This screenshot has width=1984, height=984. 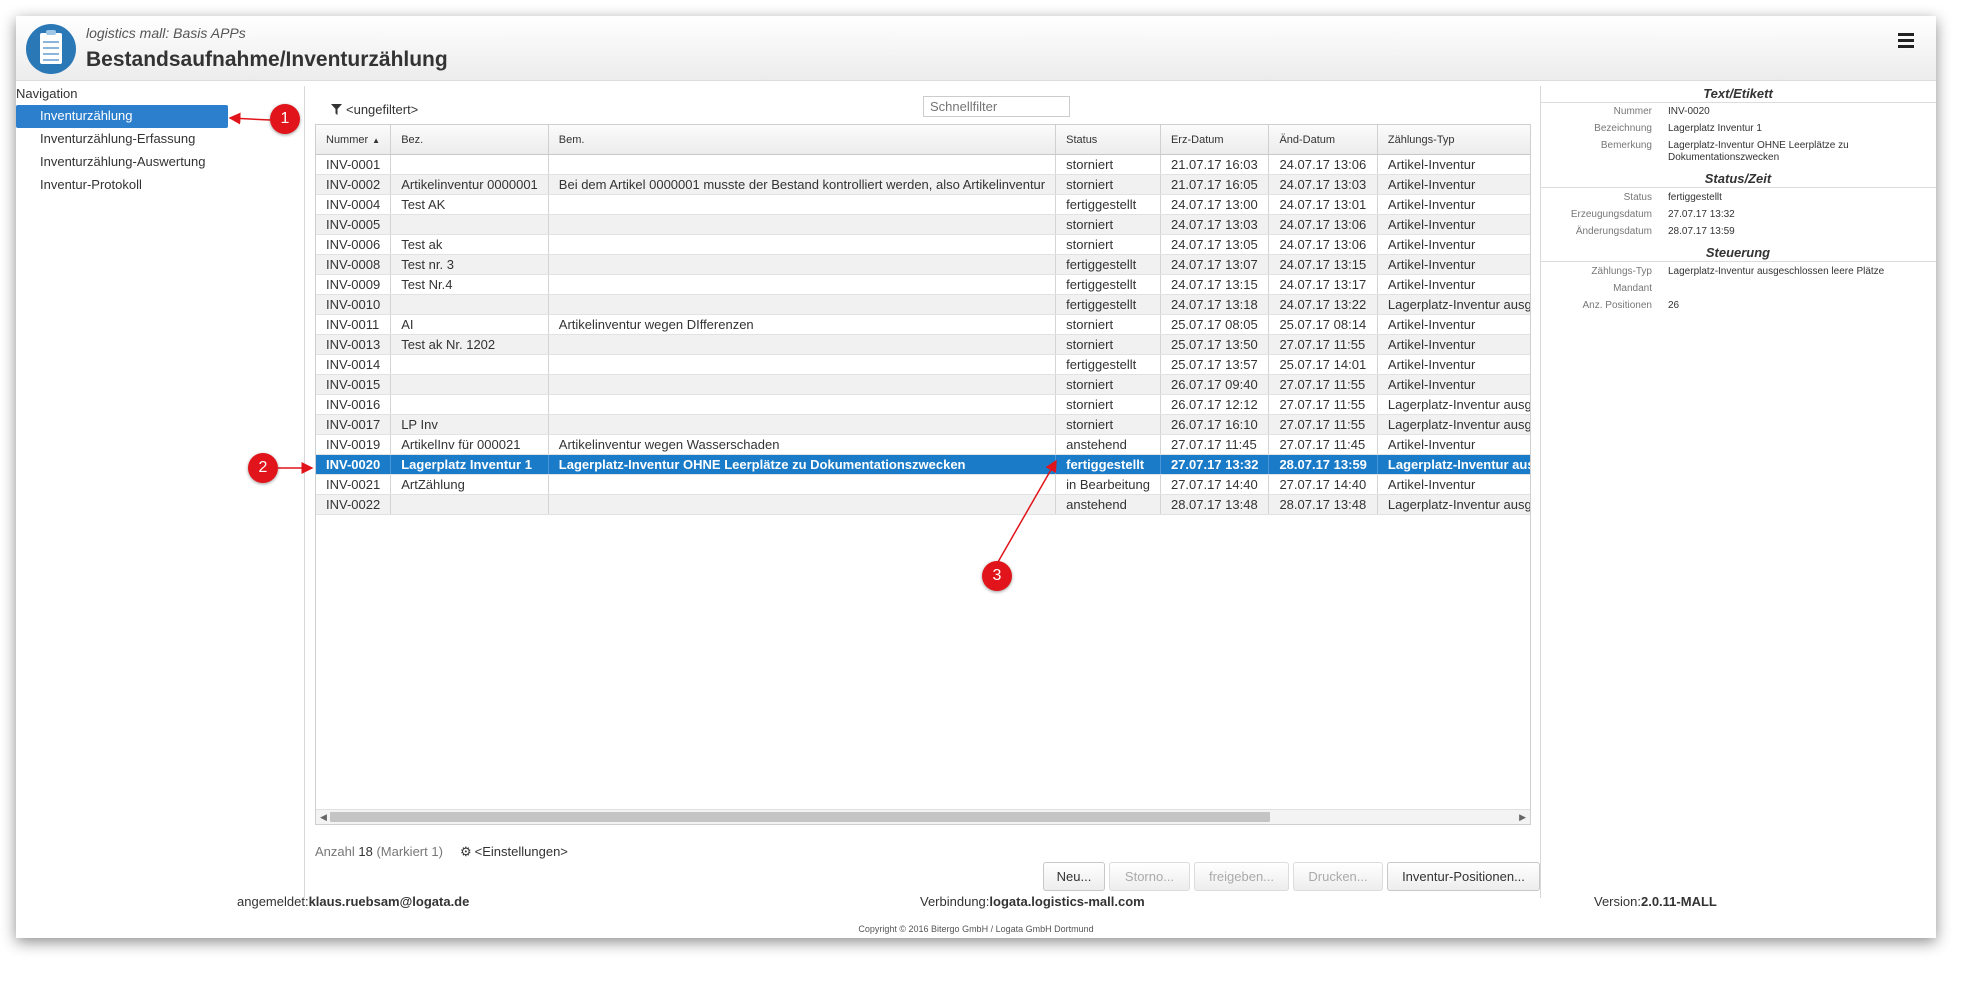 I want to click on callout-3: 3, so click(x=997, y=576).